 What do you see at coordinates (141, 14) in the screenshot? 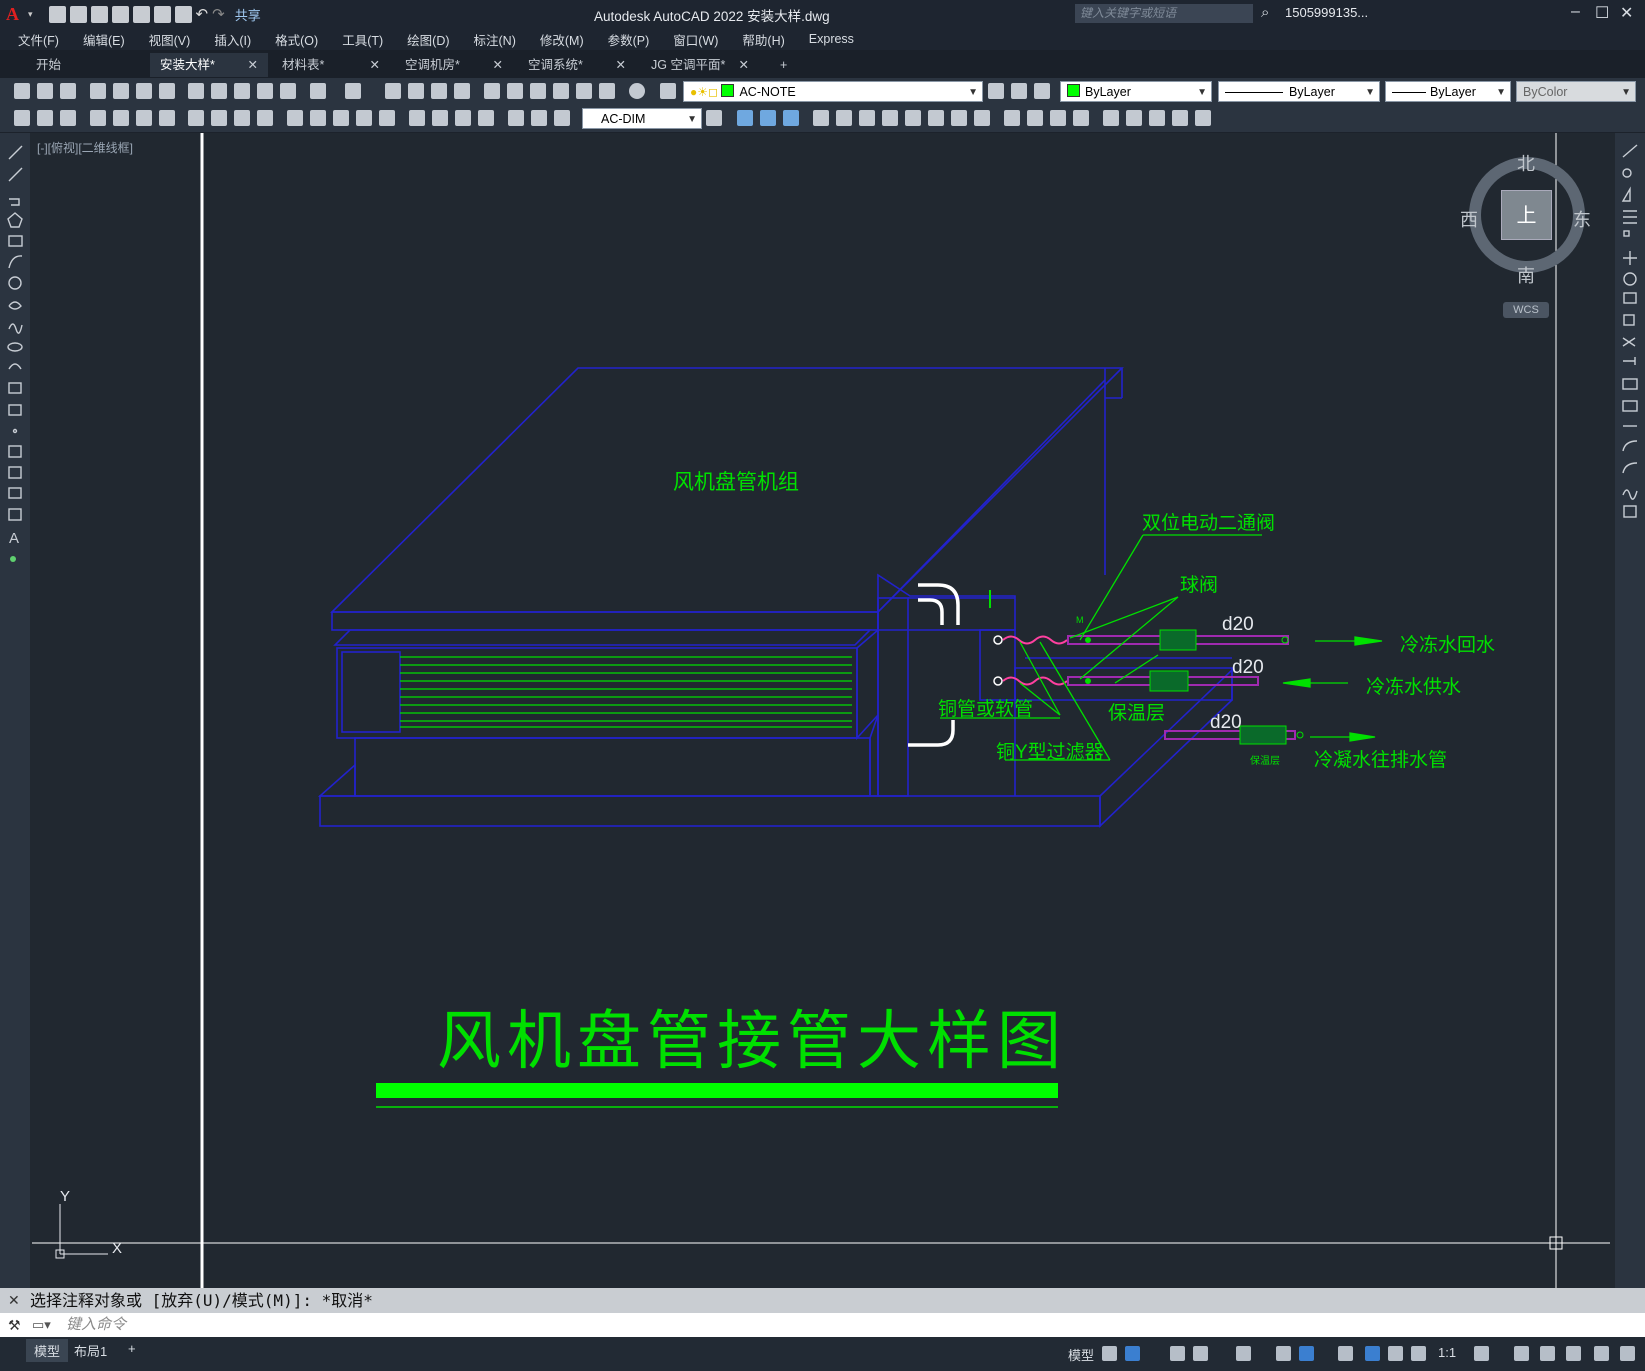
I see `open-web-icon` at bounding box center [141, 14].